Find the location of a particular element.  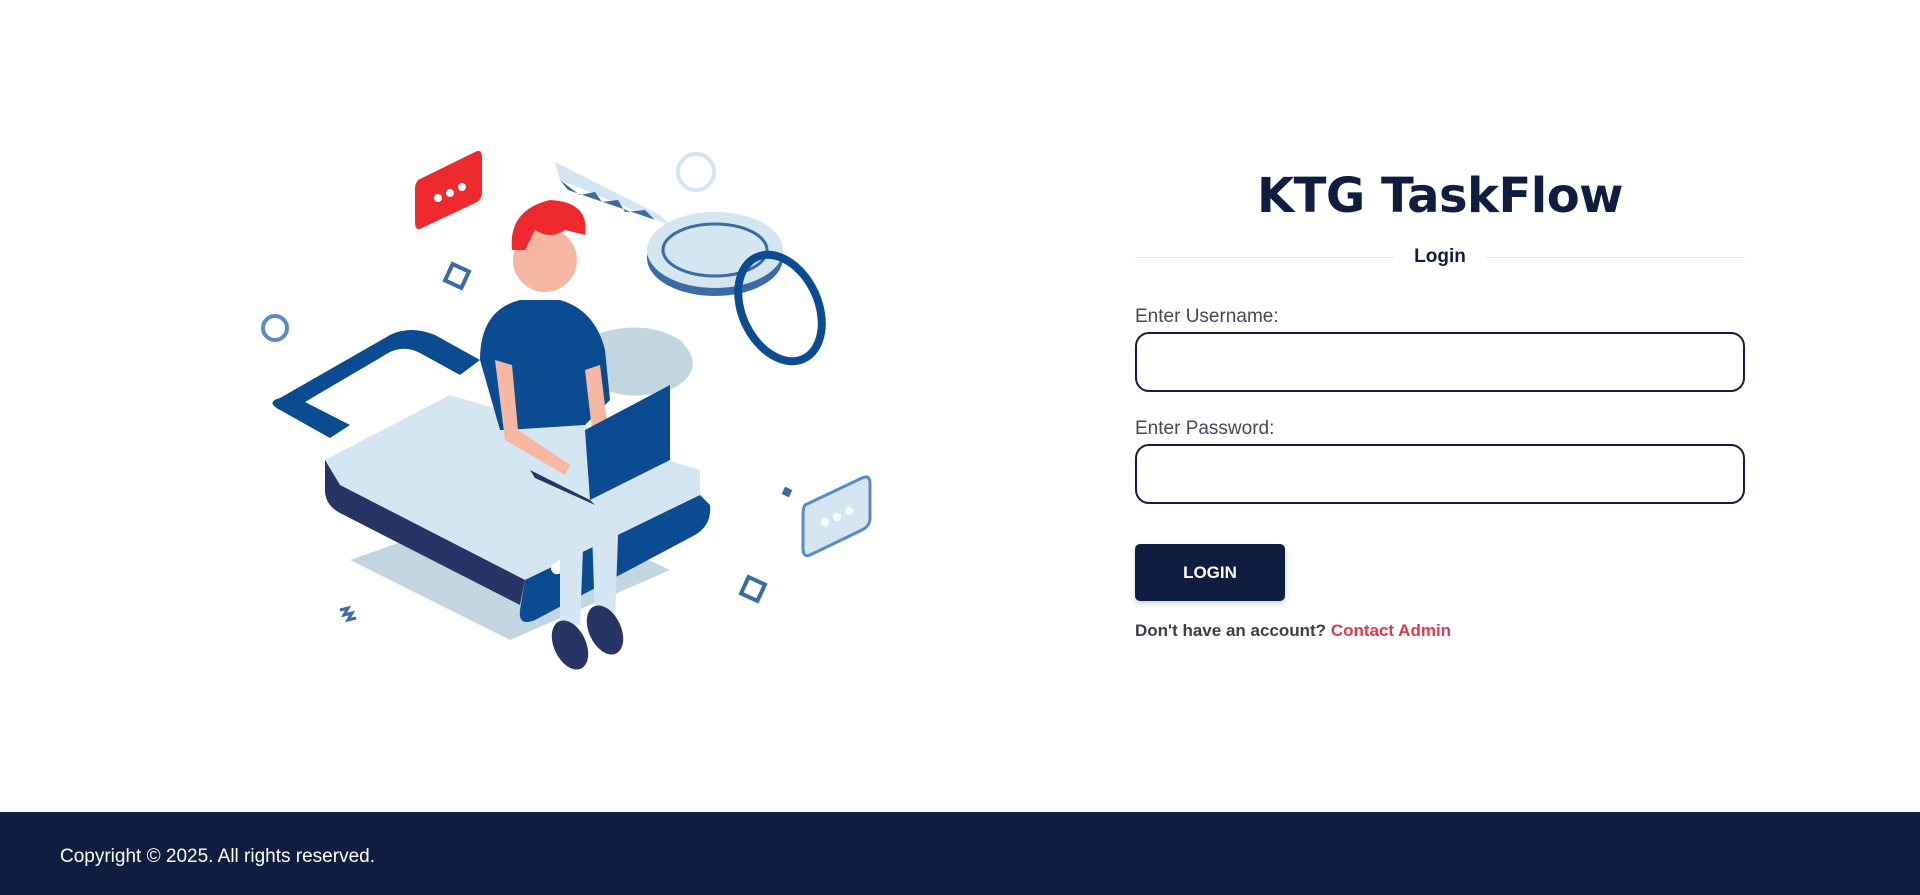

username-input is located at coordinates (1440, 362).